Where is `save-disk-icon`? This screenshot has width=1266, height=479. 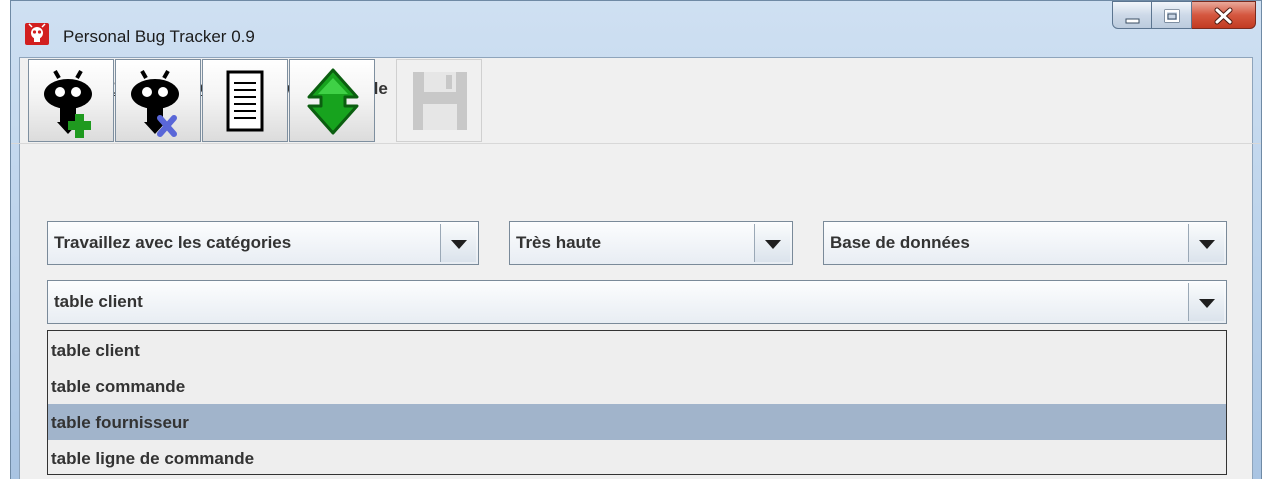
save-disk-icon is located at coordinates (440, 101).